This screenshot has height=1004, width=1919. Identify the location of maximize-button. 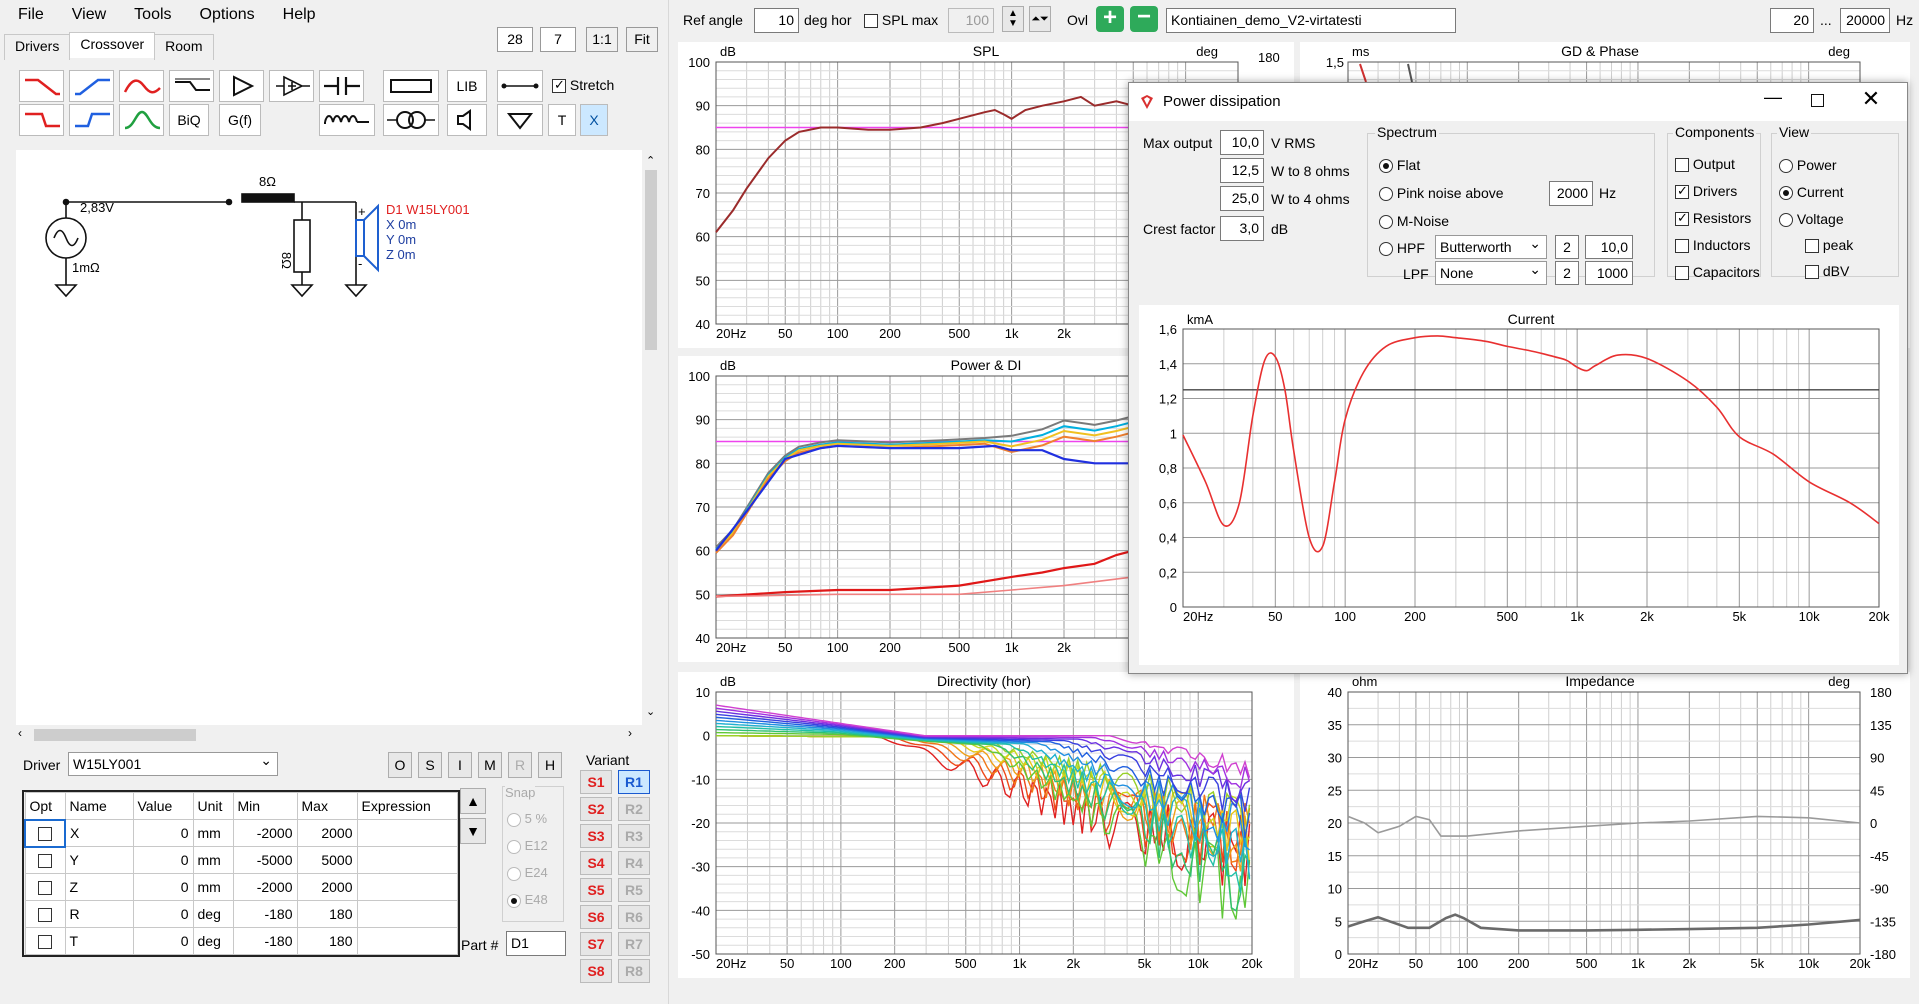
(1817, 104).